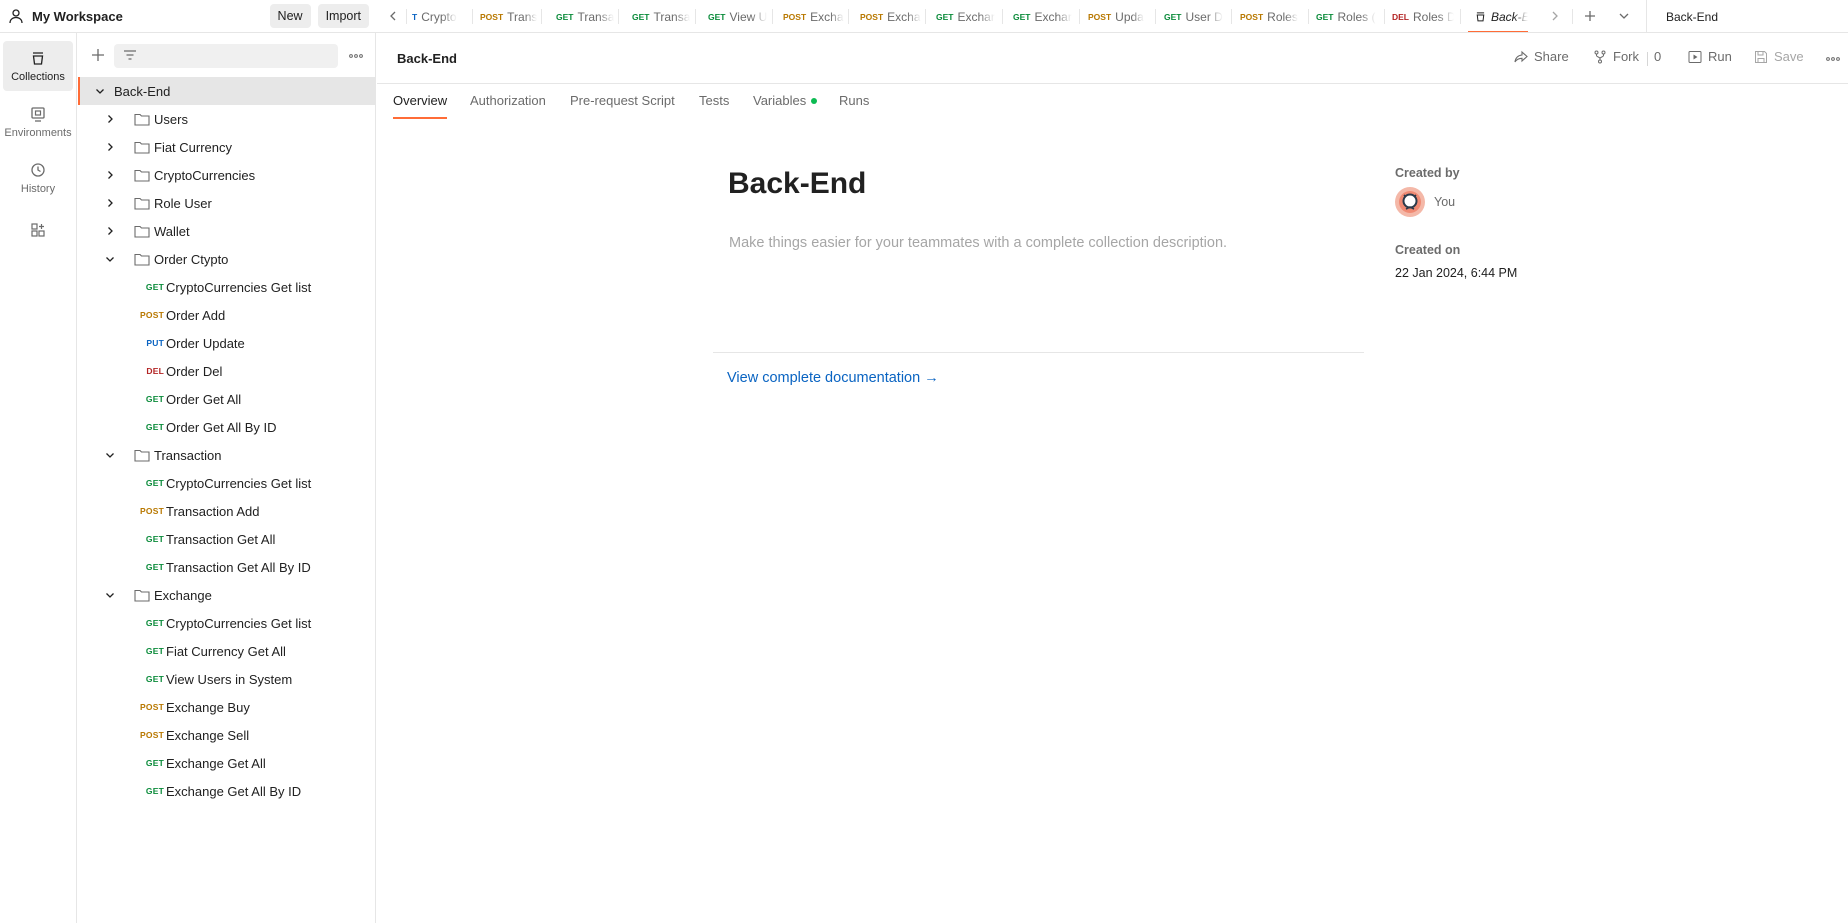 This screenshot has width=1848, height=923. What do you see at coordinates (427, 58) in the screenshot?
I see `collection-title: Back-End` at bounding box center [427, 58].